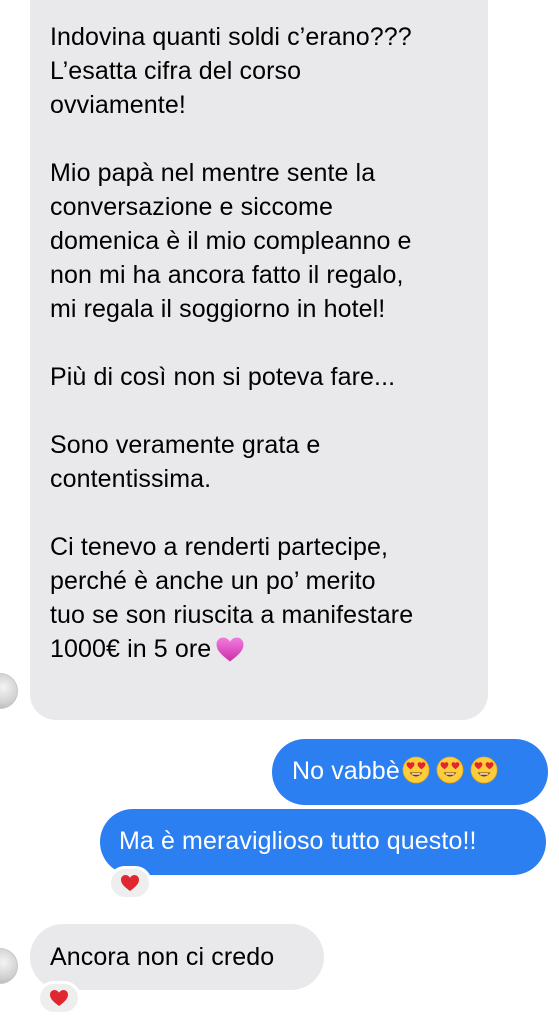  I want to click on outgoing-message-bubble: Ma è meraviglioso tutto questo!!, so click(323, 842).